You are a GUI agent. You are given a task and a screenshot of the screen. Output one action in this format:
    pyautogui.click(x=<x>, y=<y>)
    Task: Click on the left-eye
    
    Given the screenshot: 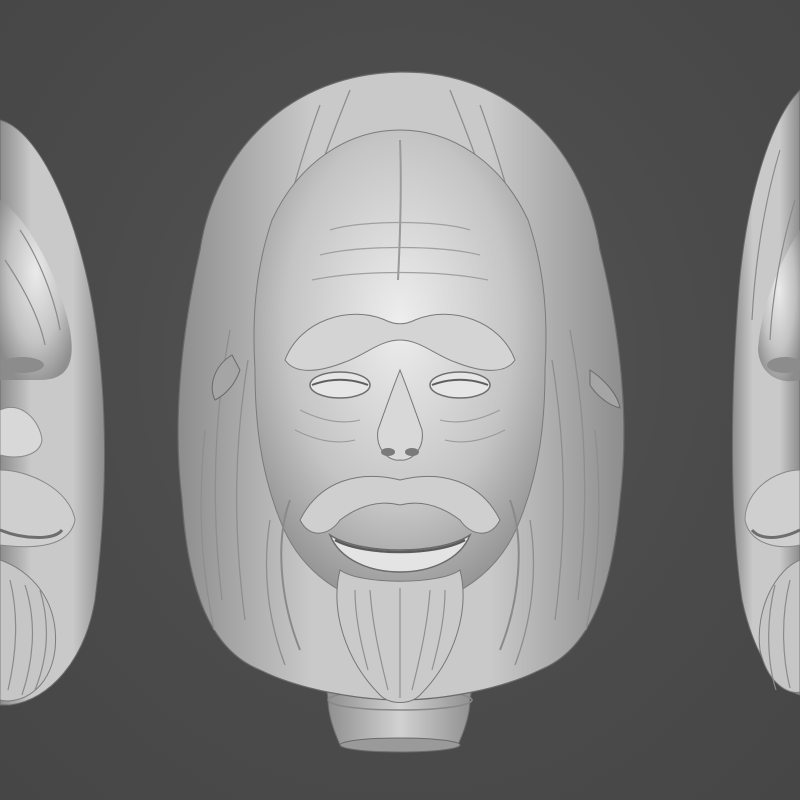 What is the action you would take?
    pyautogui.click(x=340, y=385)
    